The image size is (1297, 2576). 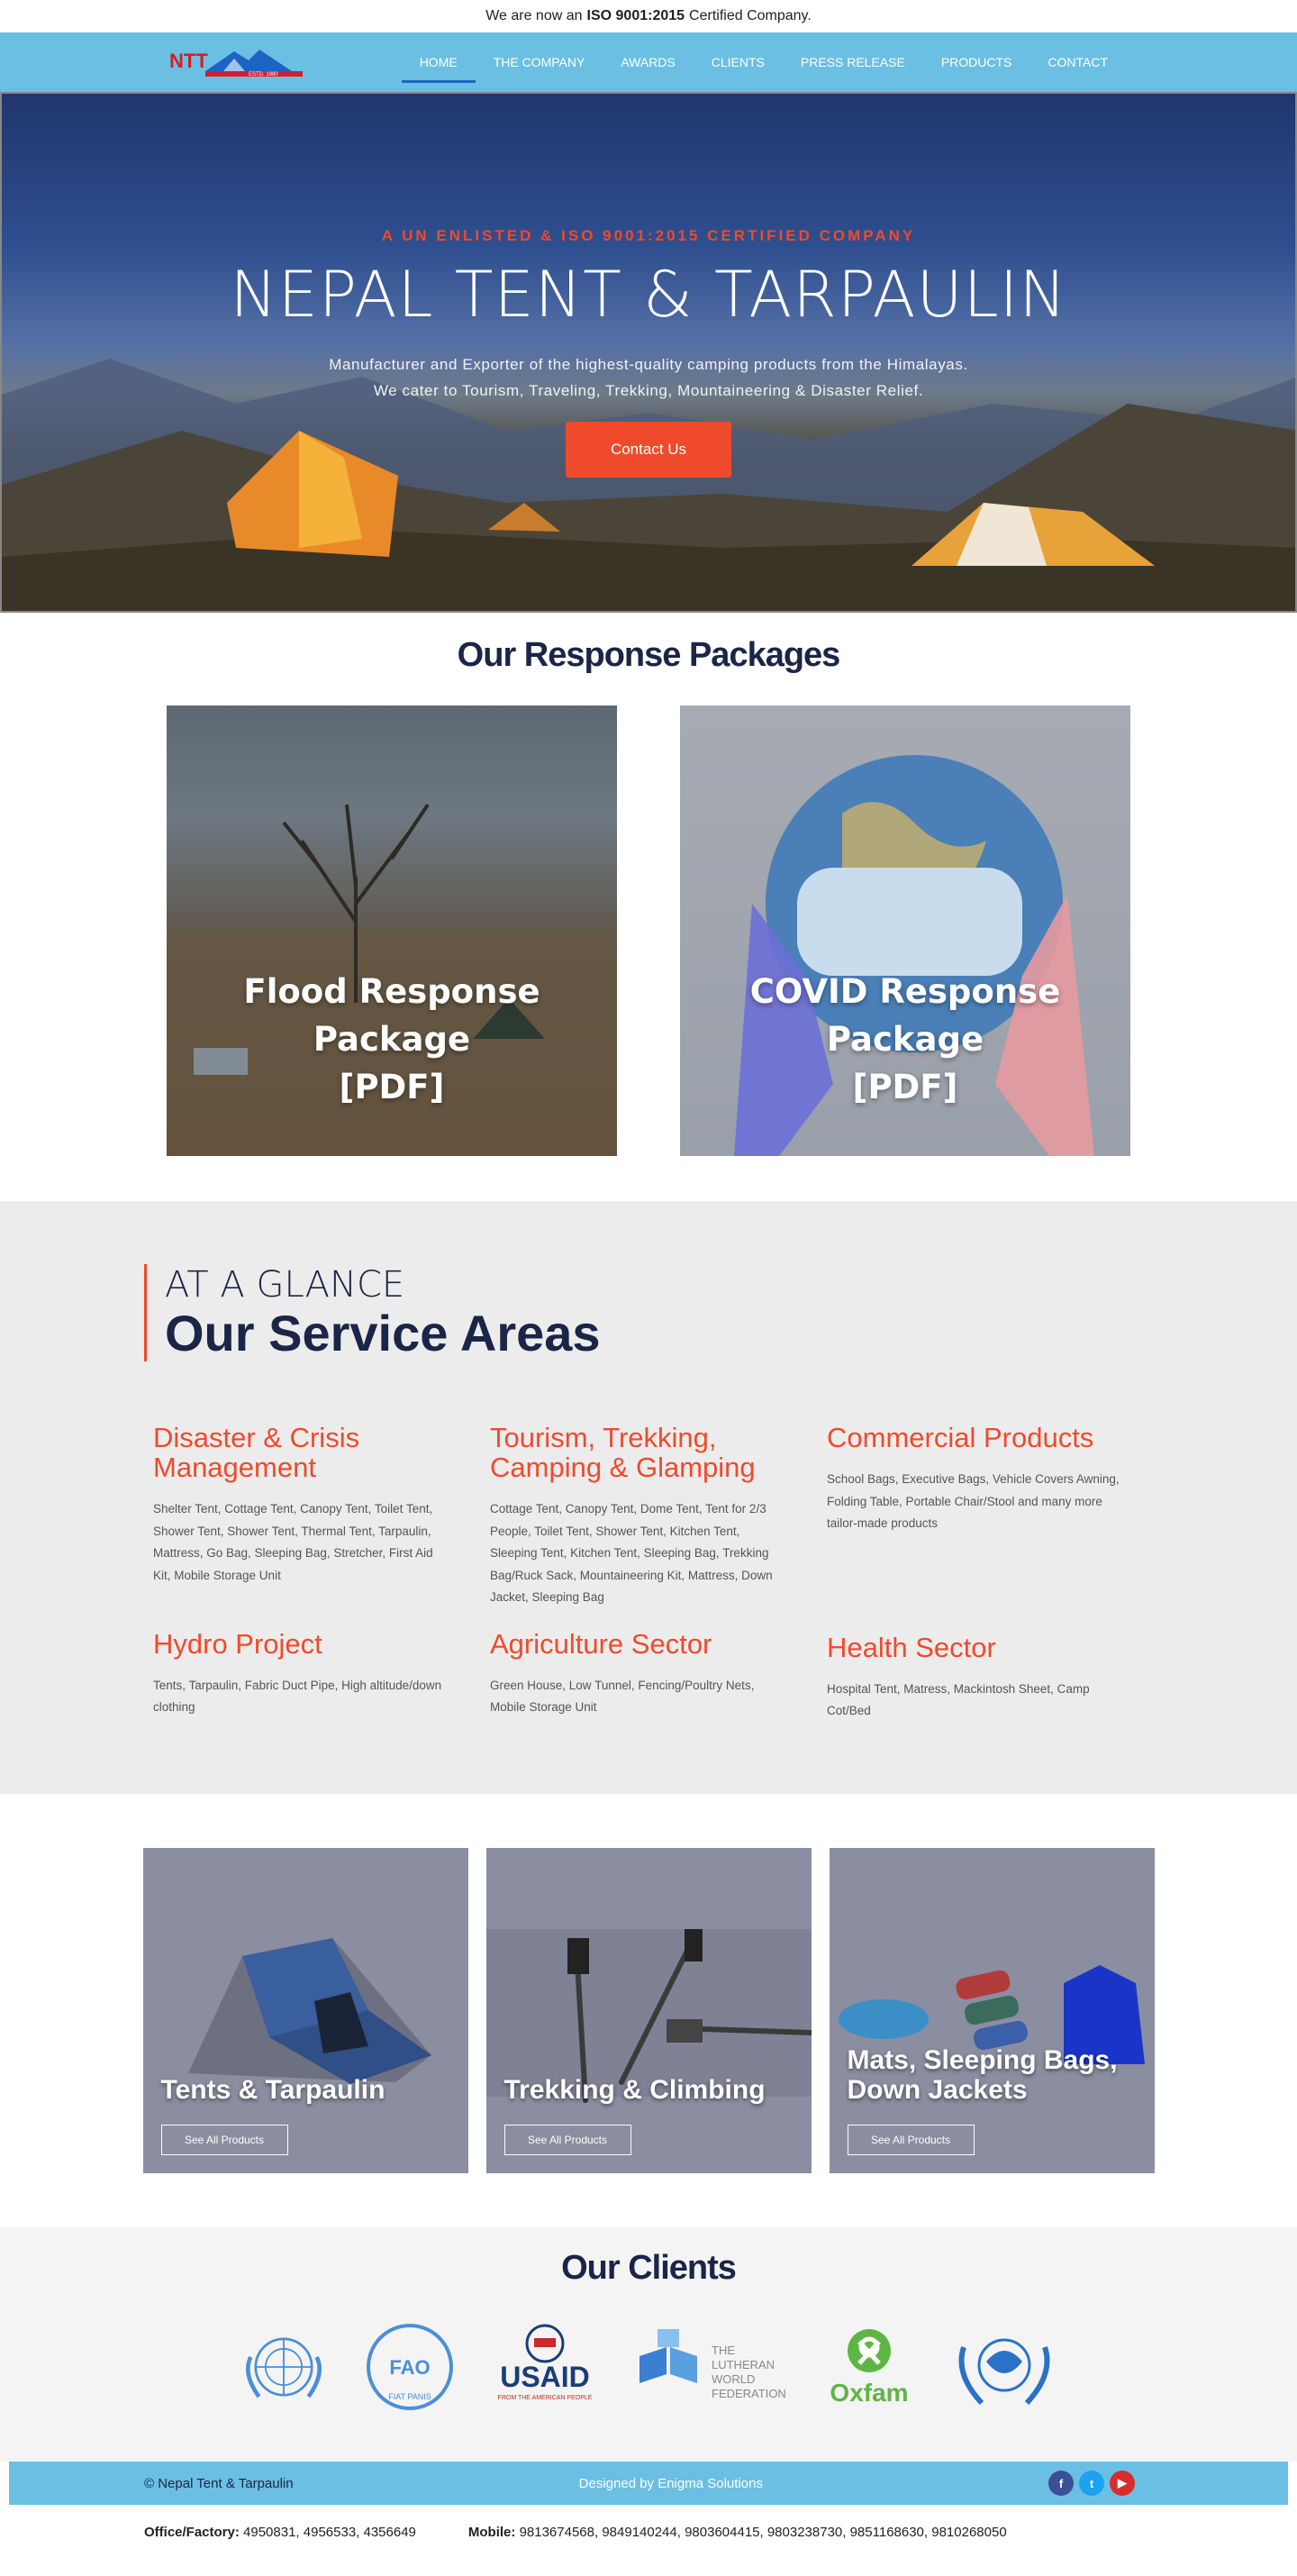 I want to click on service-area-title: Disaster & Crisis Management, so click(x=256, y=1452).